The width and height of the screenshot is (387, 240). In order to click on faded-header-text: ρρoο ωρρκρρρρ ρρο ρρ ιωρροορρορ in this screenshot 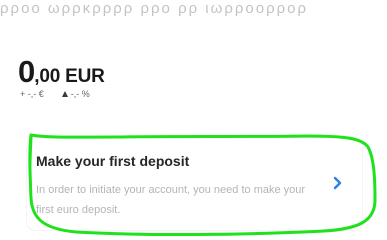, I will do `click(154, 8)`.